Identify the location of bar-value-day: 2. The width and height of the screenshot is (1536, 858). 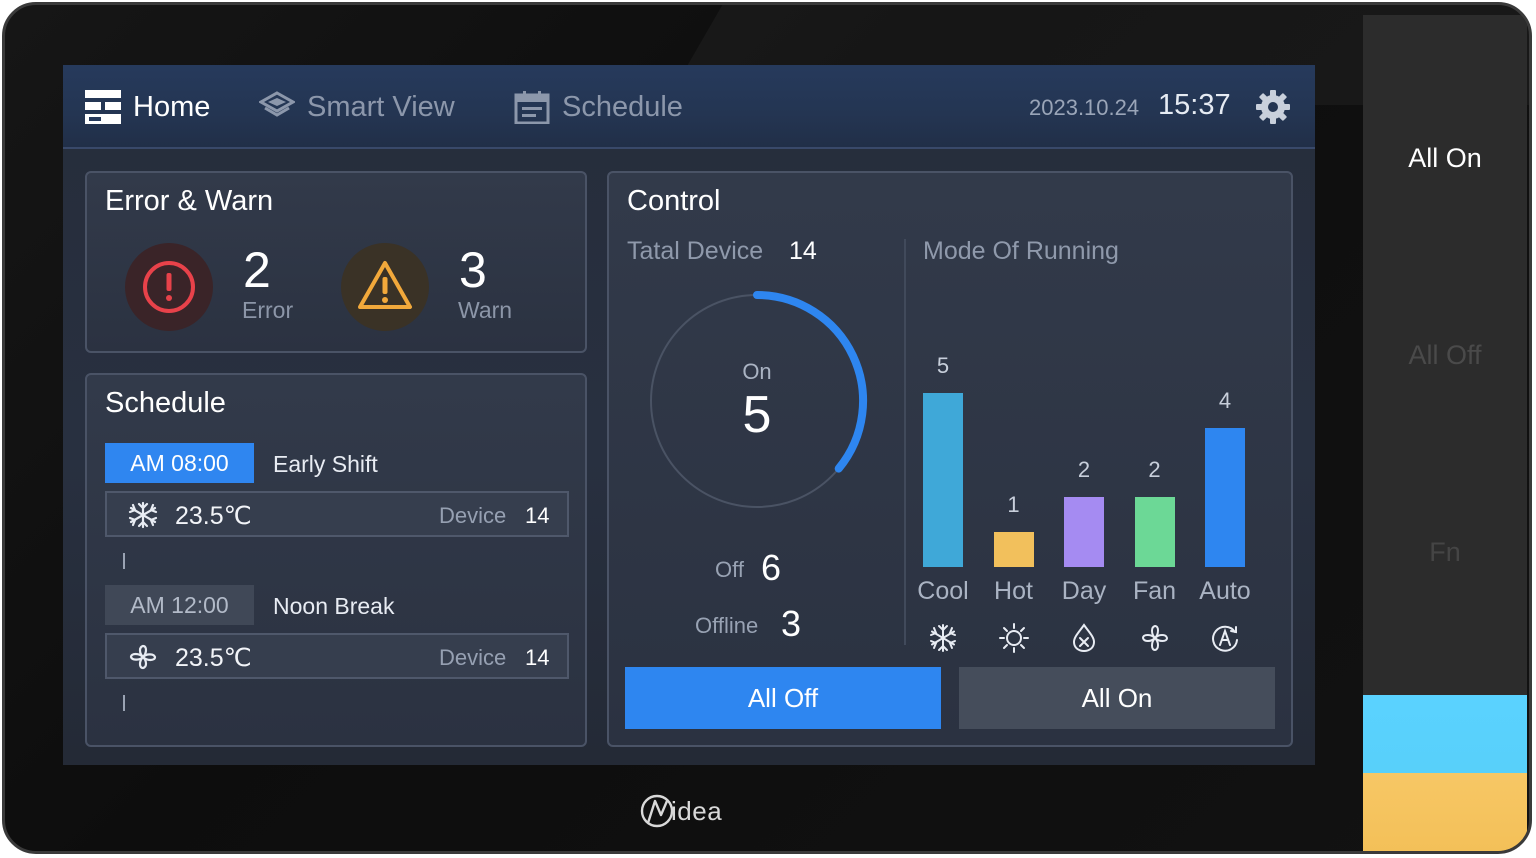
(1084, 470).